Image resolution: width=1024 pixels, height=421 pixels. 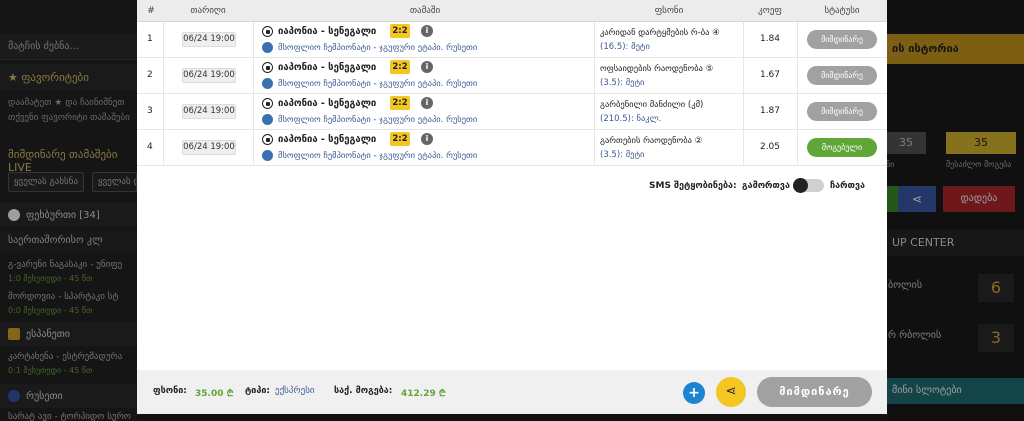 I want to click on status-badge: მოგებული, so click(x=842, y=147).